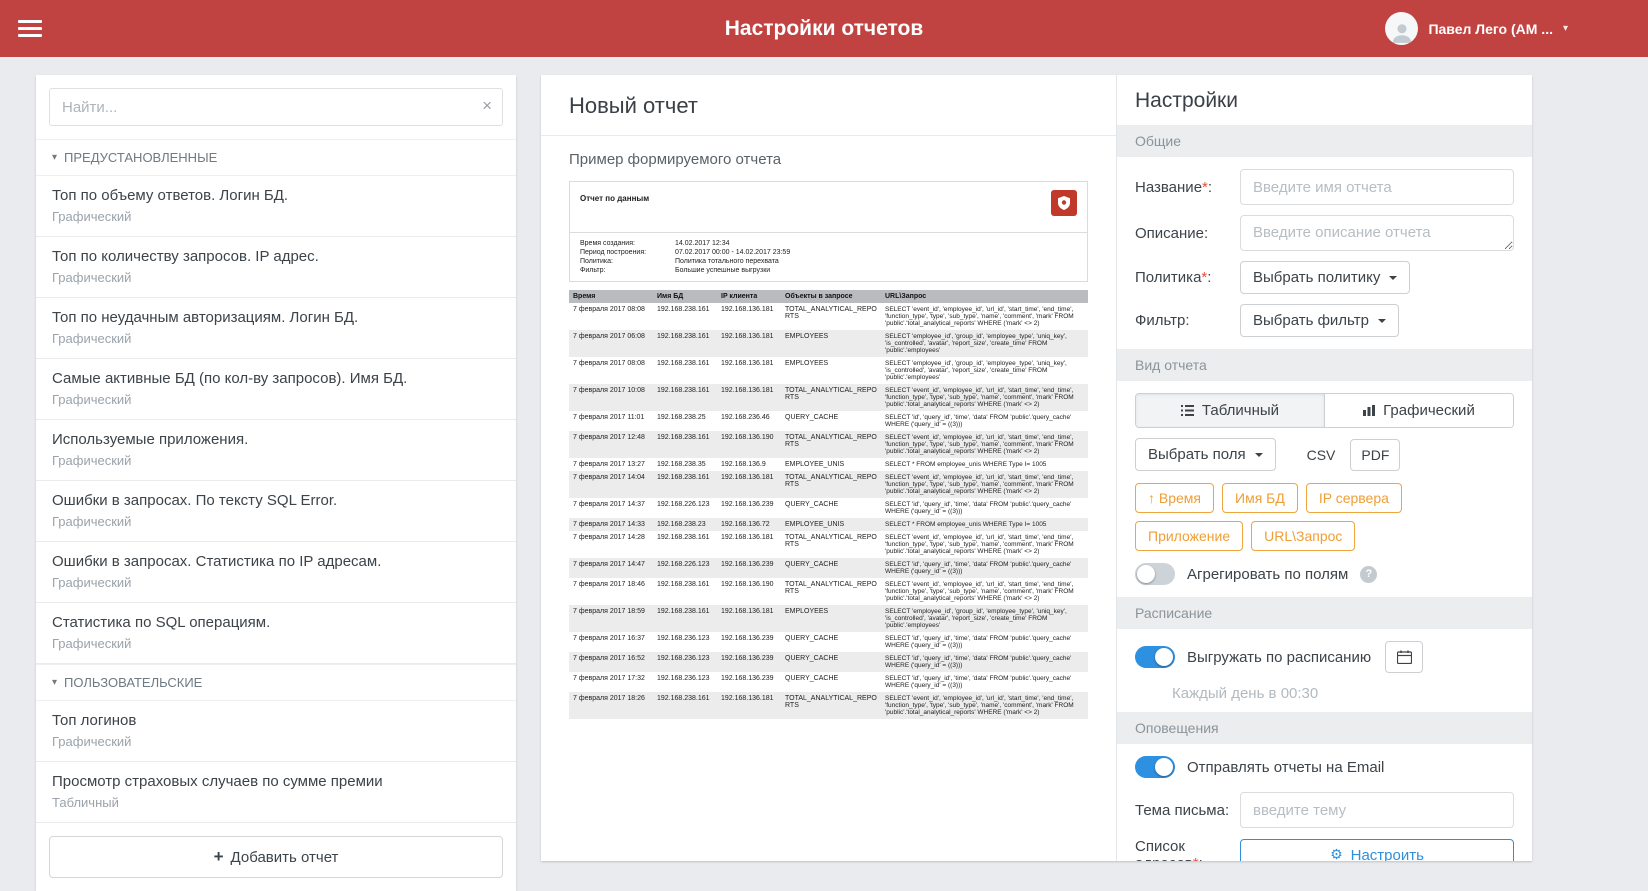 The image size is (1648, 891). What do you see at coordinates (1418, 410) in the screenshot?
I see `tab-graphic: Графический` at bounding box center [1418, 410].